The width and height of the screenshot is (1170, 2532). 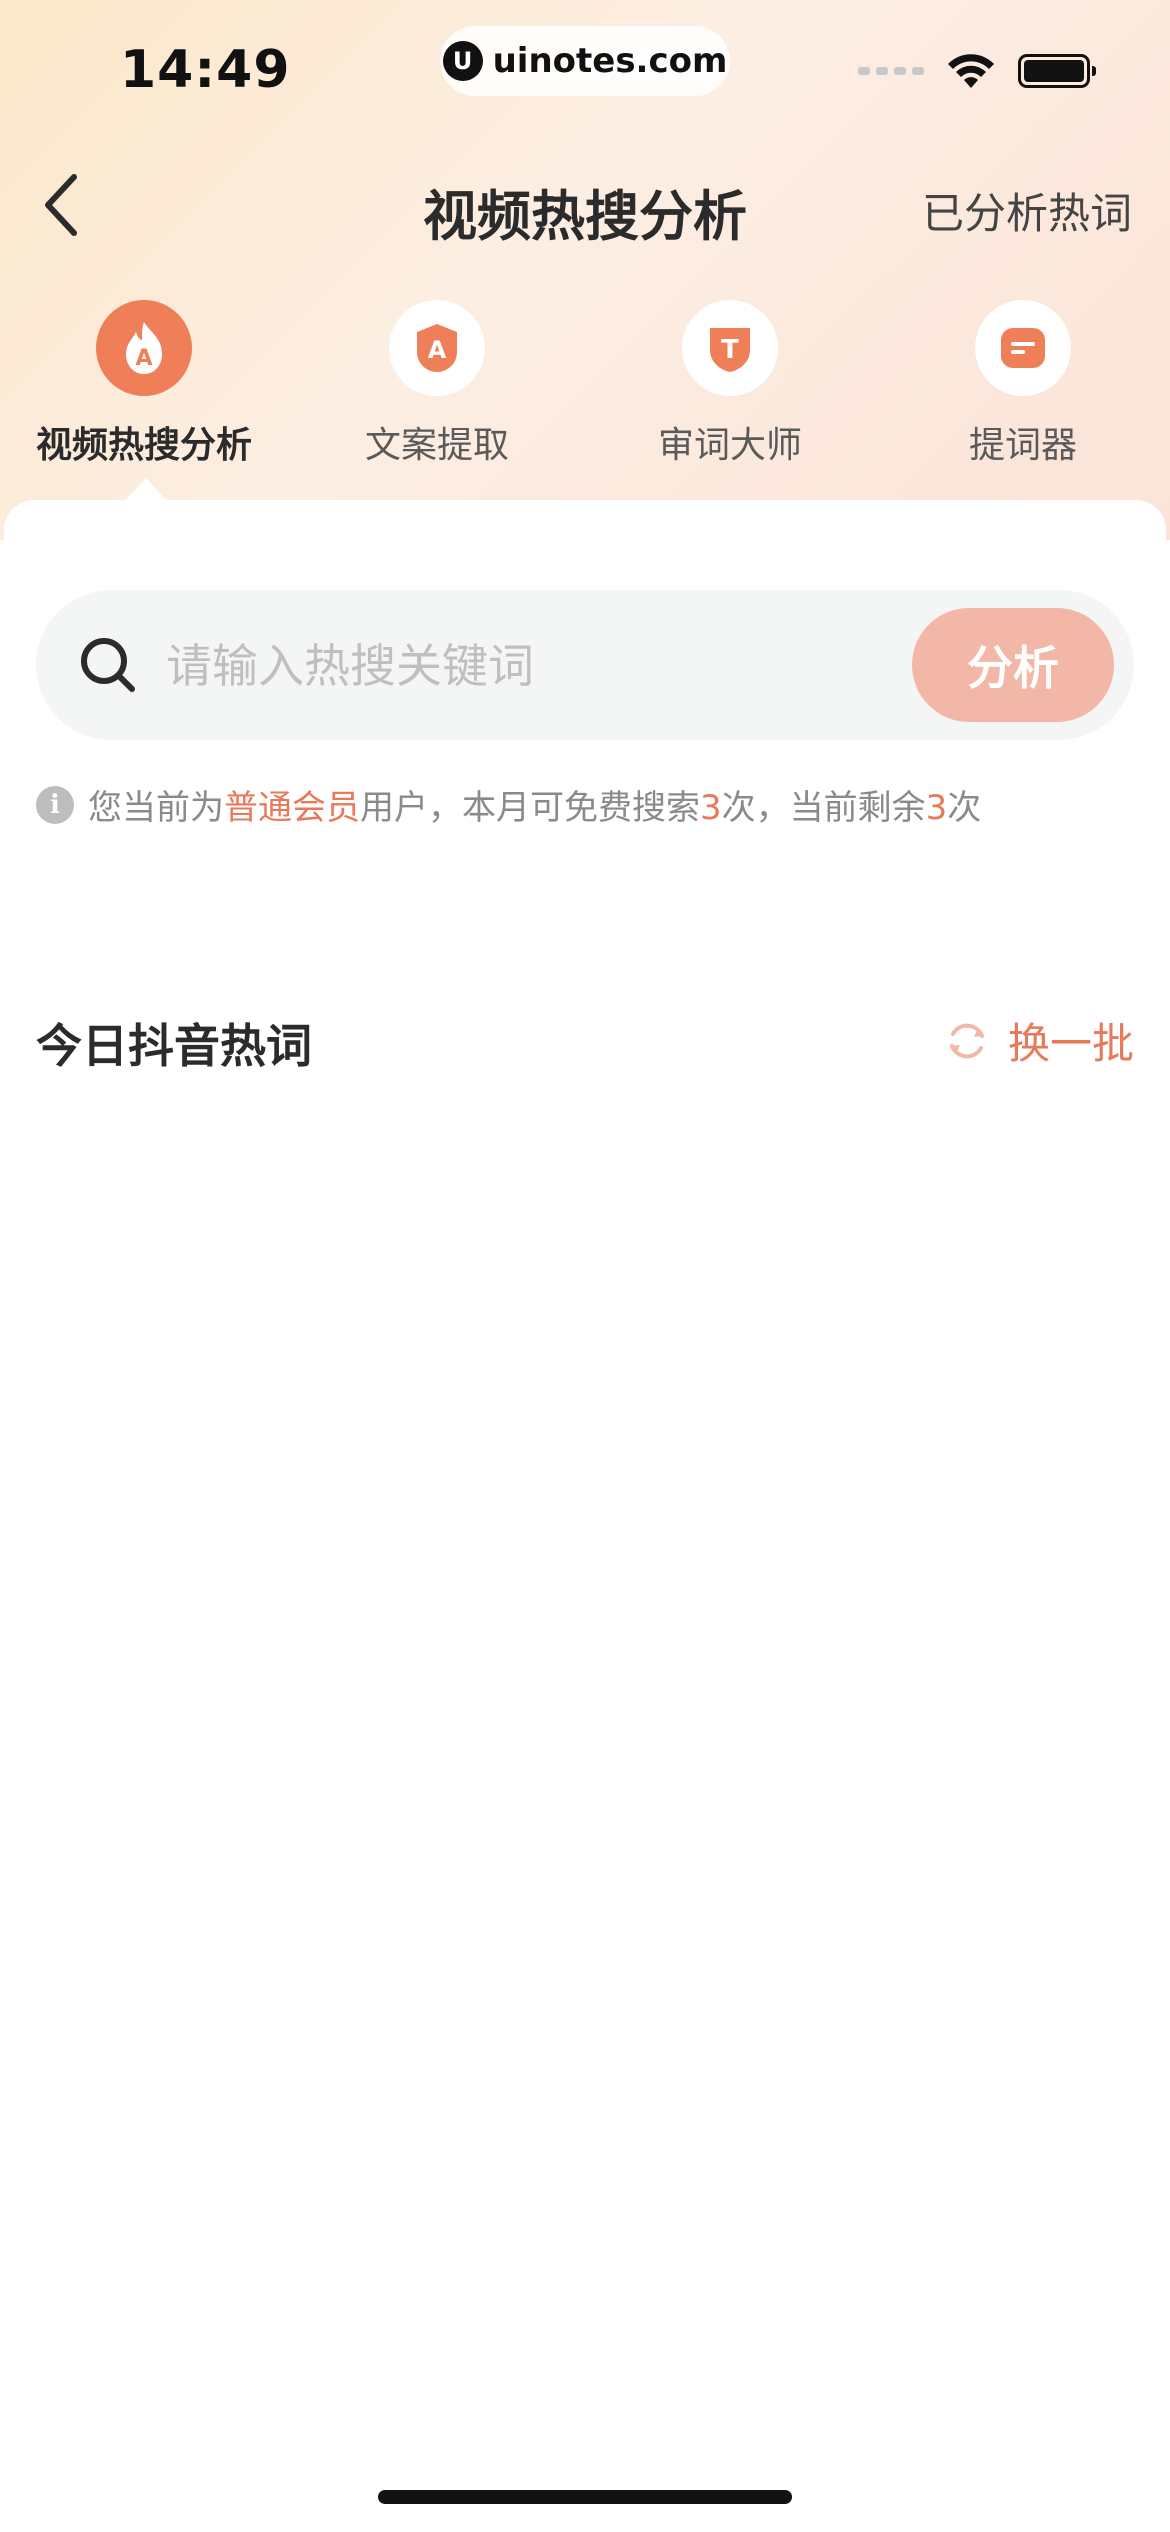 I want to click on teleprompter-icon, so click(x=1023, y=348).